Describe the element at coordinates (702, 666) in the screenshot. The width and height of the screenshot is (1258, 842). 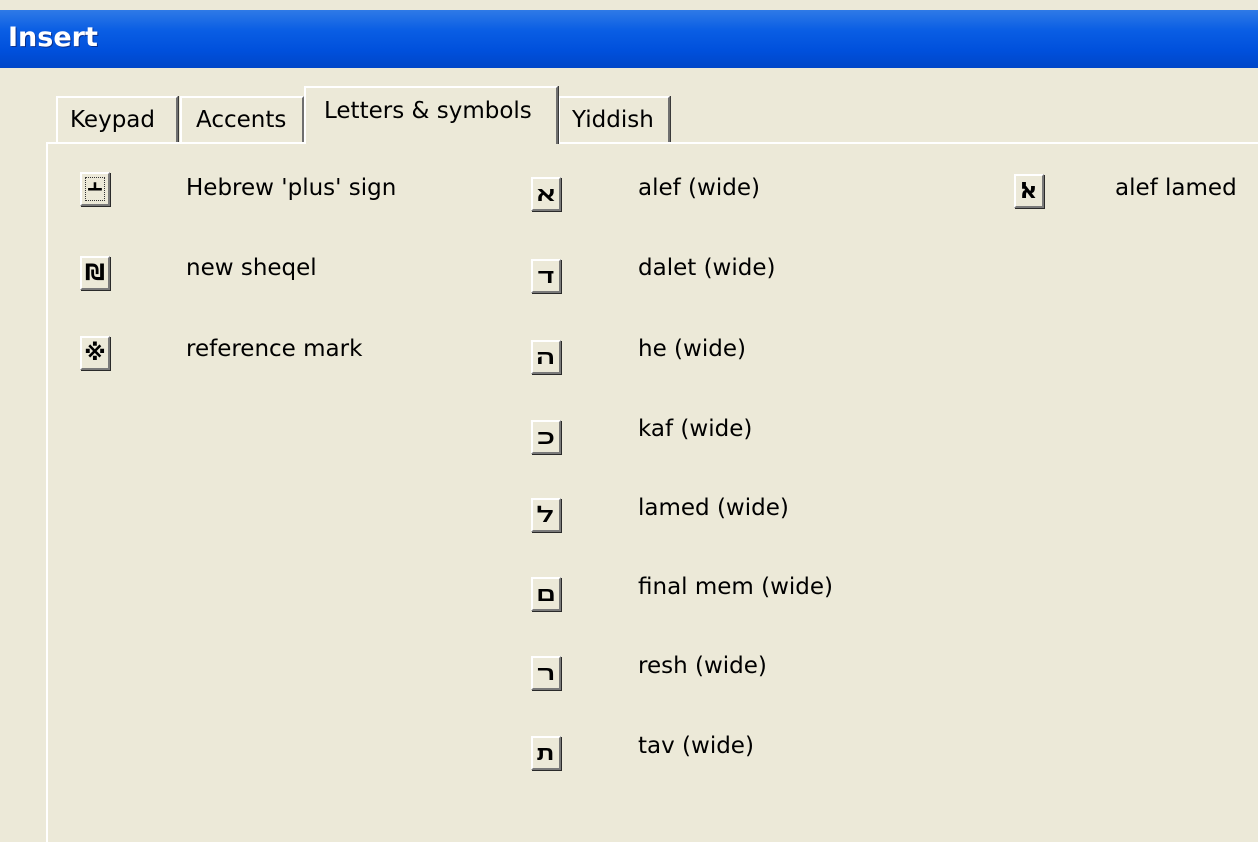
I see `resh-wide-label: resh (wide)` at that location.